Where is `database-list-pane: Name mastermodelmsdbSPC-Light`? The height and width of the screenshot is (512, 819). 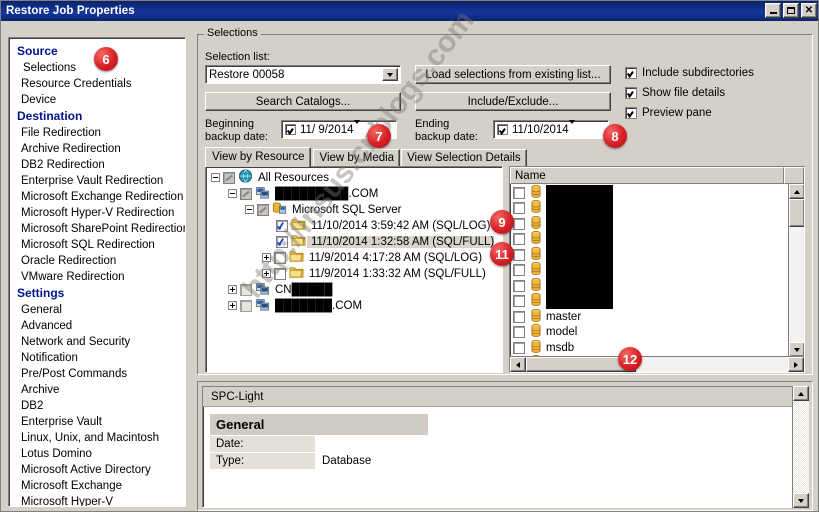 database-list-pane: Name mastermodelmsdbSPC-Light is located at coordinates (657, 269).